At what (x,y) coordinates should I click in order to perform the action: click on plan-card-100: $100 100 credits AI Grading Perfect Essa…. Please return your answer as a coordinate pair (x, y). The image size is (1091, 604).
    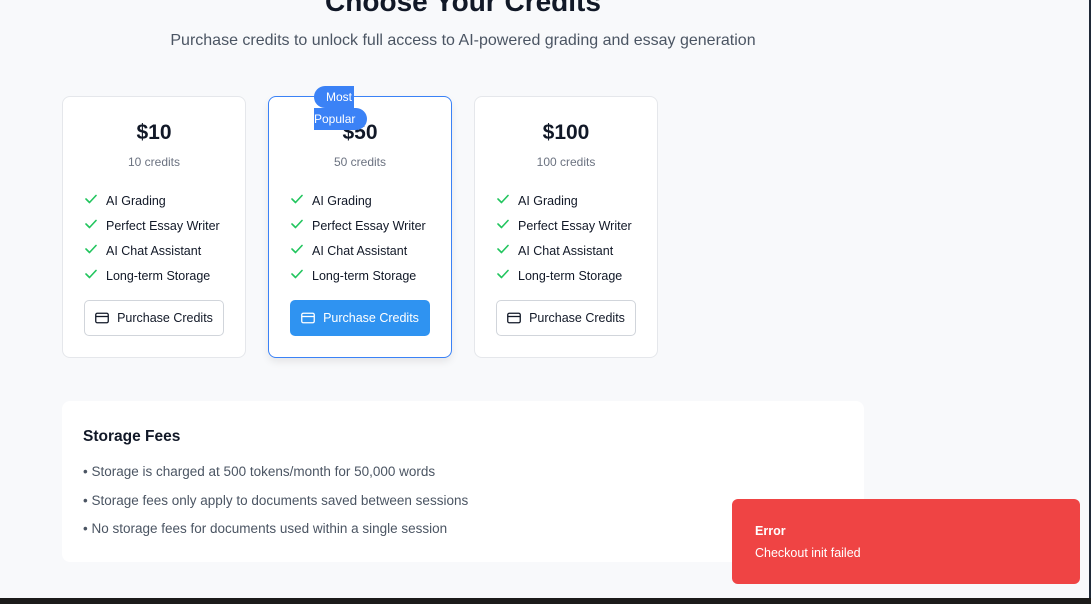
    Looking at the image, I should click on (566, 227).